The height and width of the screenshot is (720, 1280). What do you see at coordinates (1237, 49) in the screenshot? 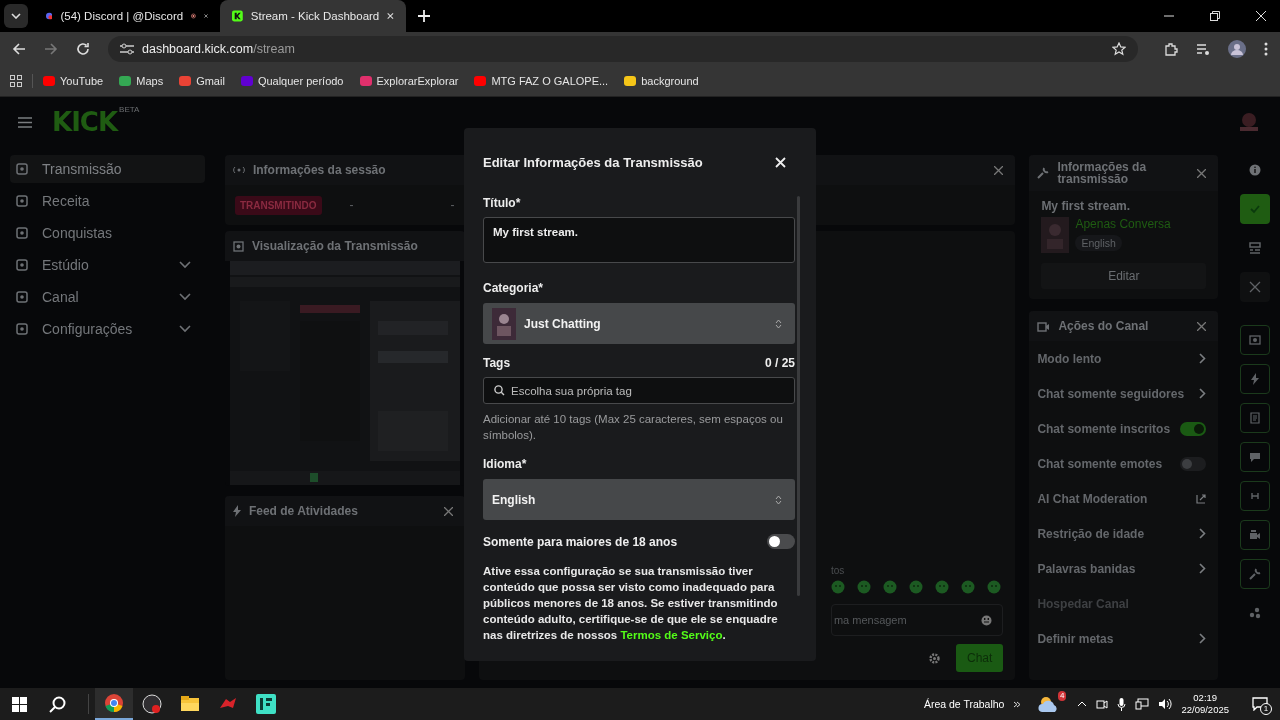
I see `profile-avatar-icon` at bounding box center [1237, 49].